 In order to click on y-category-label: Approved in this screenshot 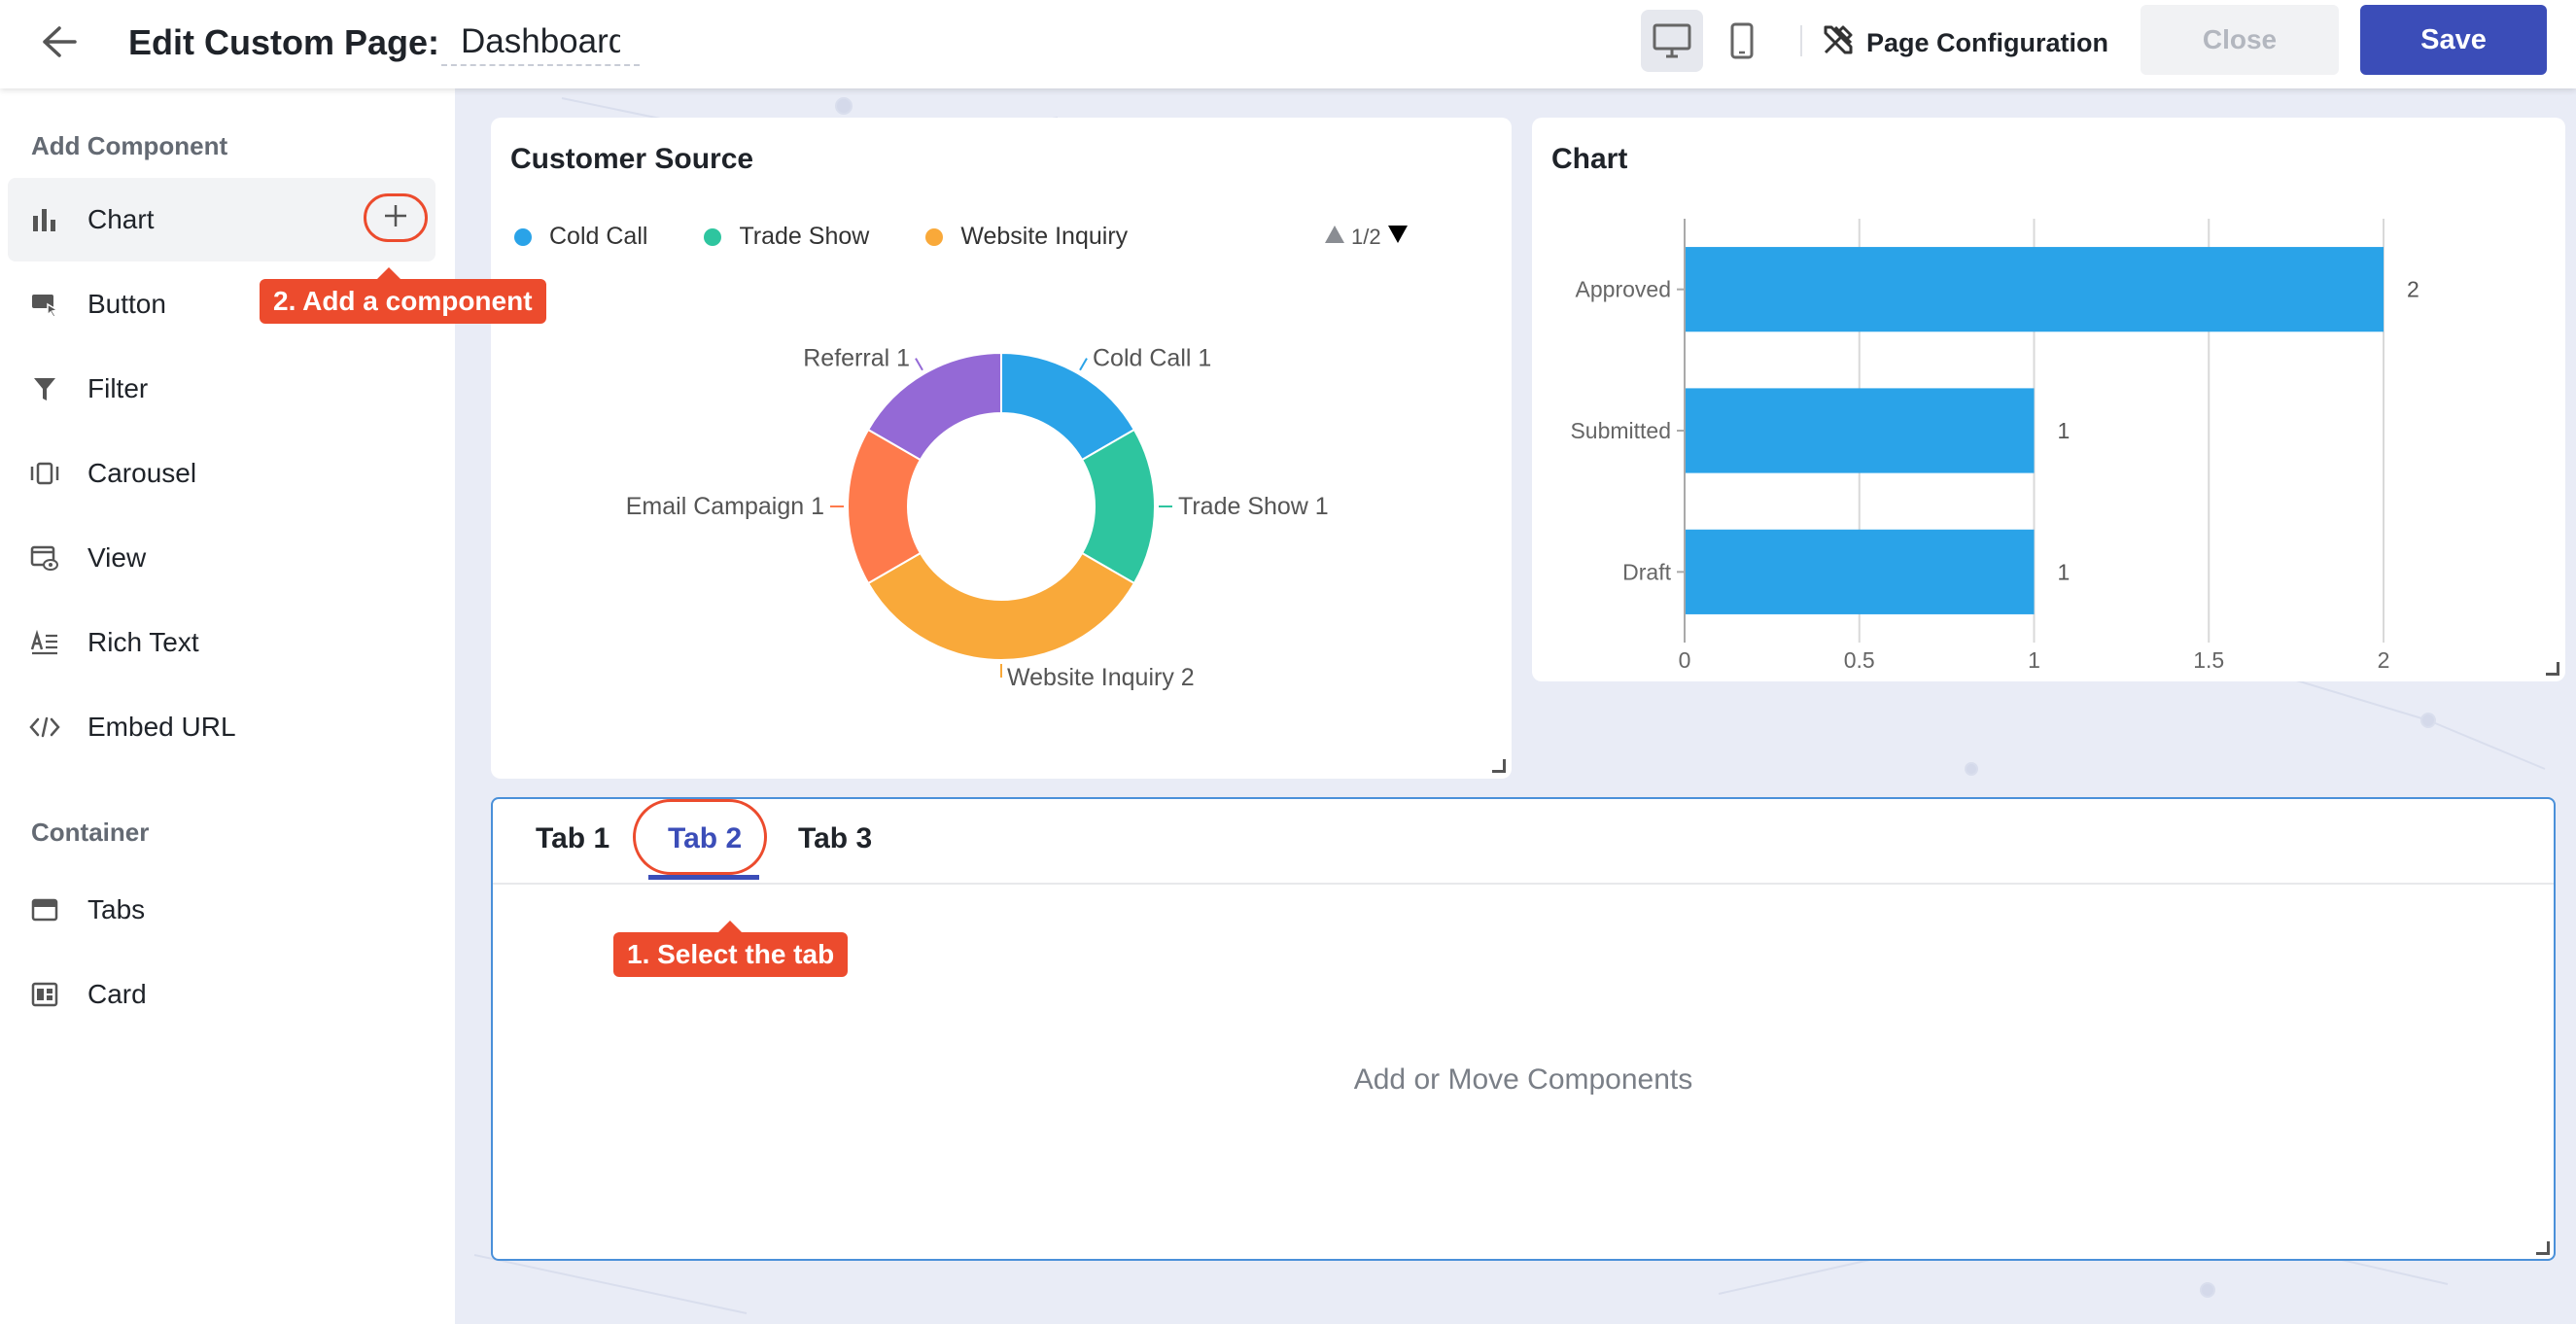, I will do `click(1623, 289)`.